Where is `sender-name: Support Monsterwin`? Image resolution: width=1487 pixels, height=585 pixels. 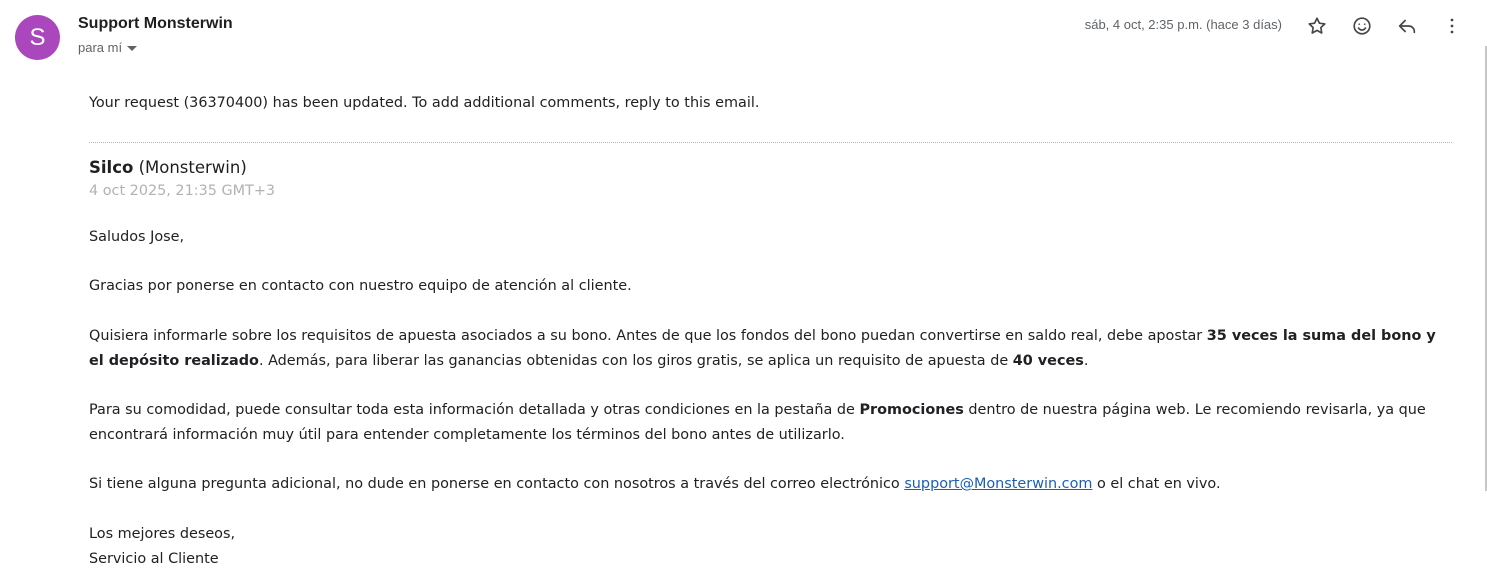 sender-name: Support Monsterwin is located at coordinates (155, 24).